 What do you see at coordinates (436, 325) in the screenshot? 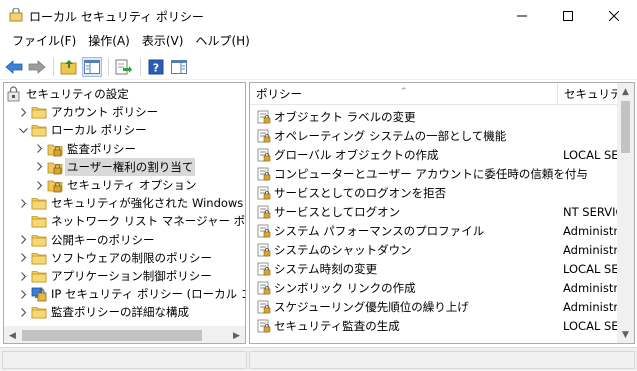
I see `policy-row: セキュリティ監査の生成 LOCAL SEI` at bounding box center [436, 325].